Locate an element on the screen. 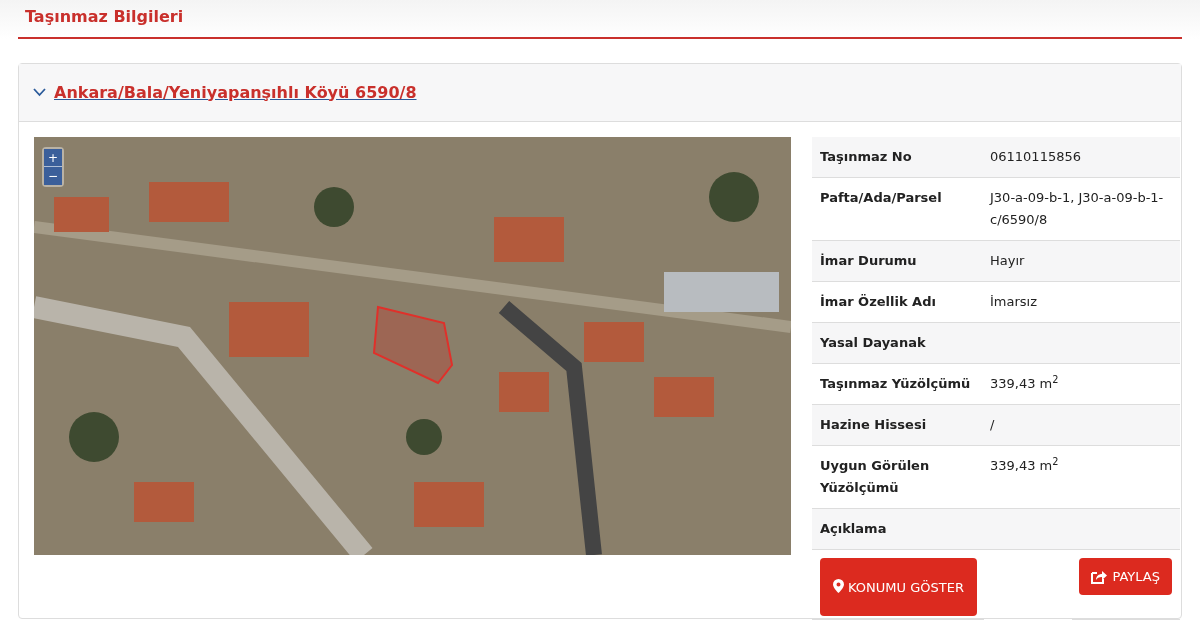  detail-label: İmar Özellik Adı is located at coordinates (878, 302).